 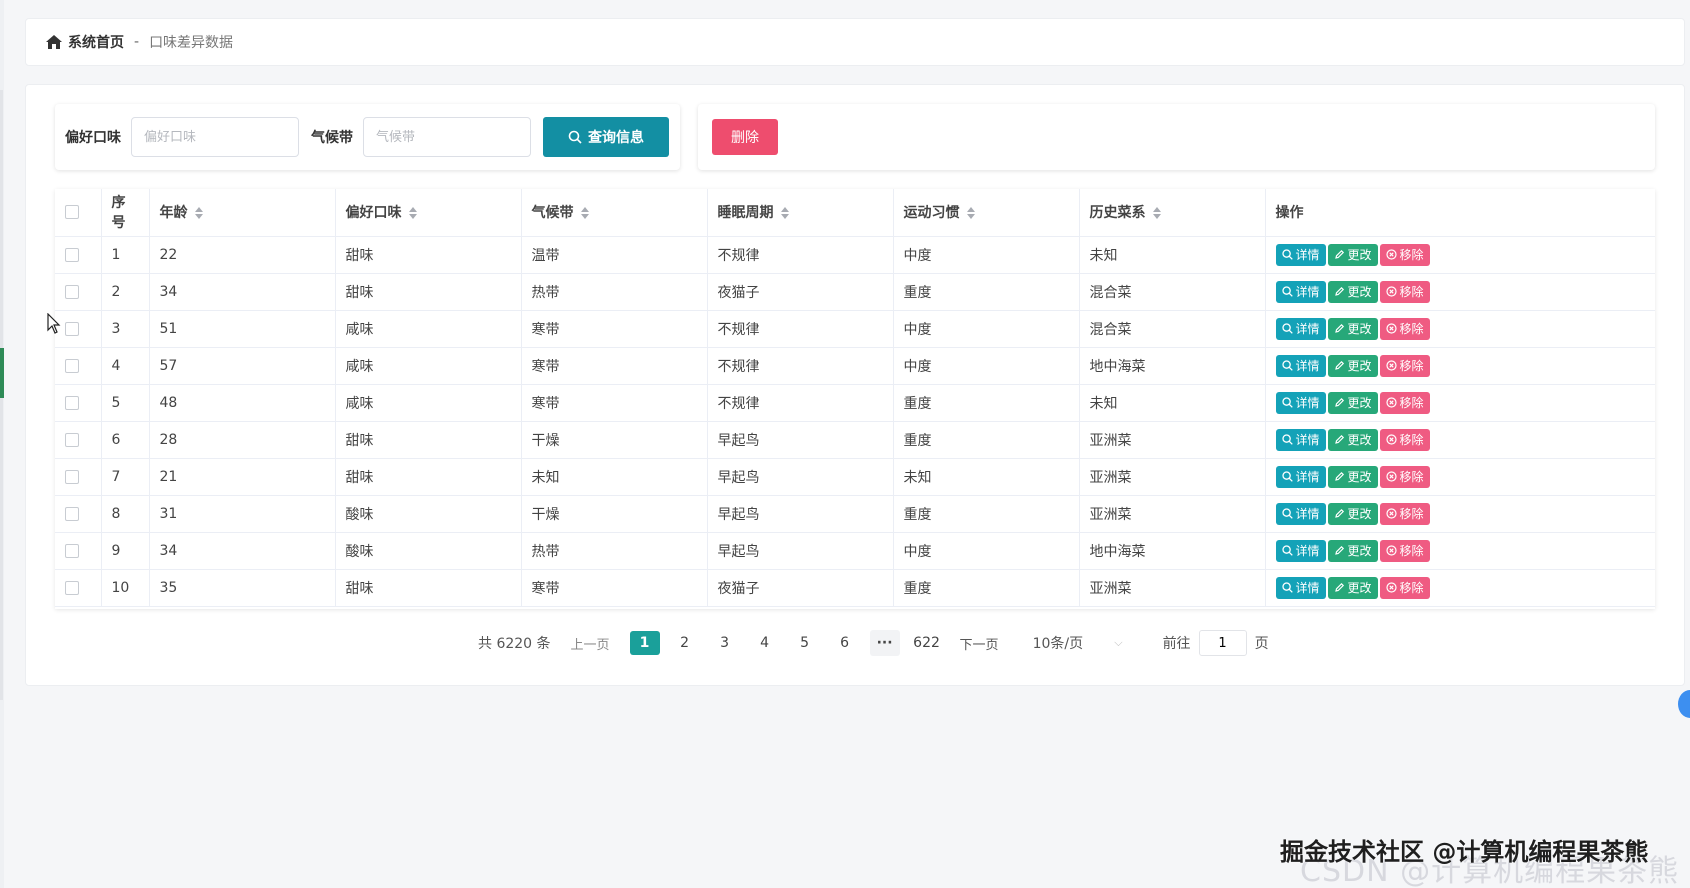 What do you see at coordinates (447, 137) in the screenshot?
I see `climate-input` at bounding box center [447, 137].